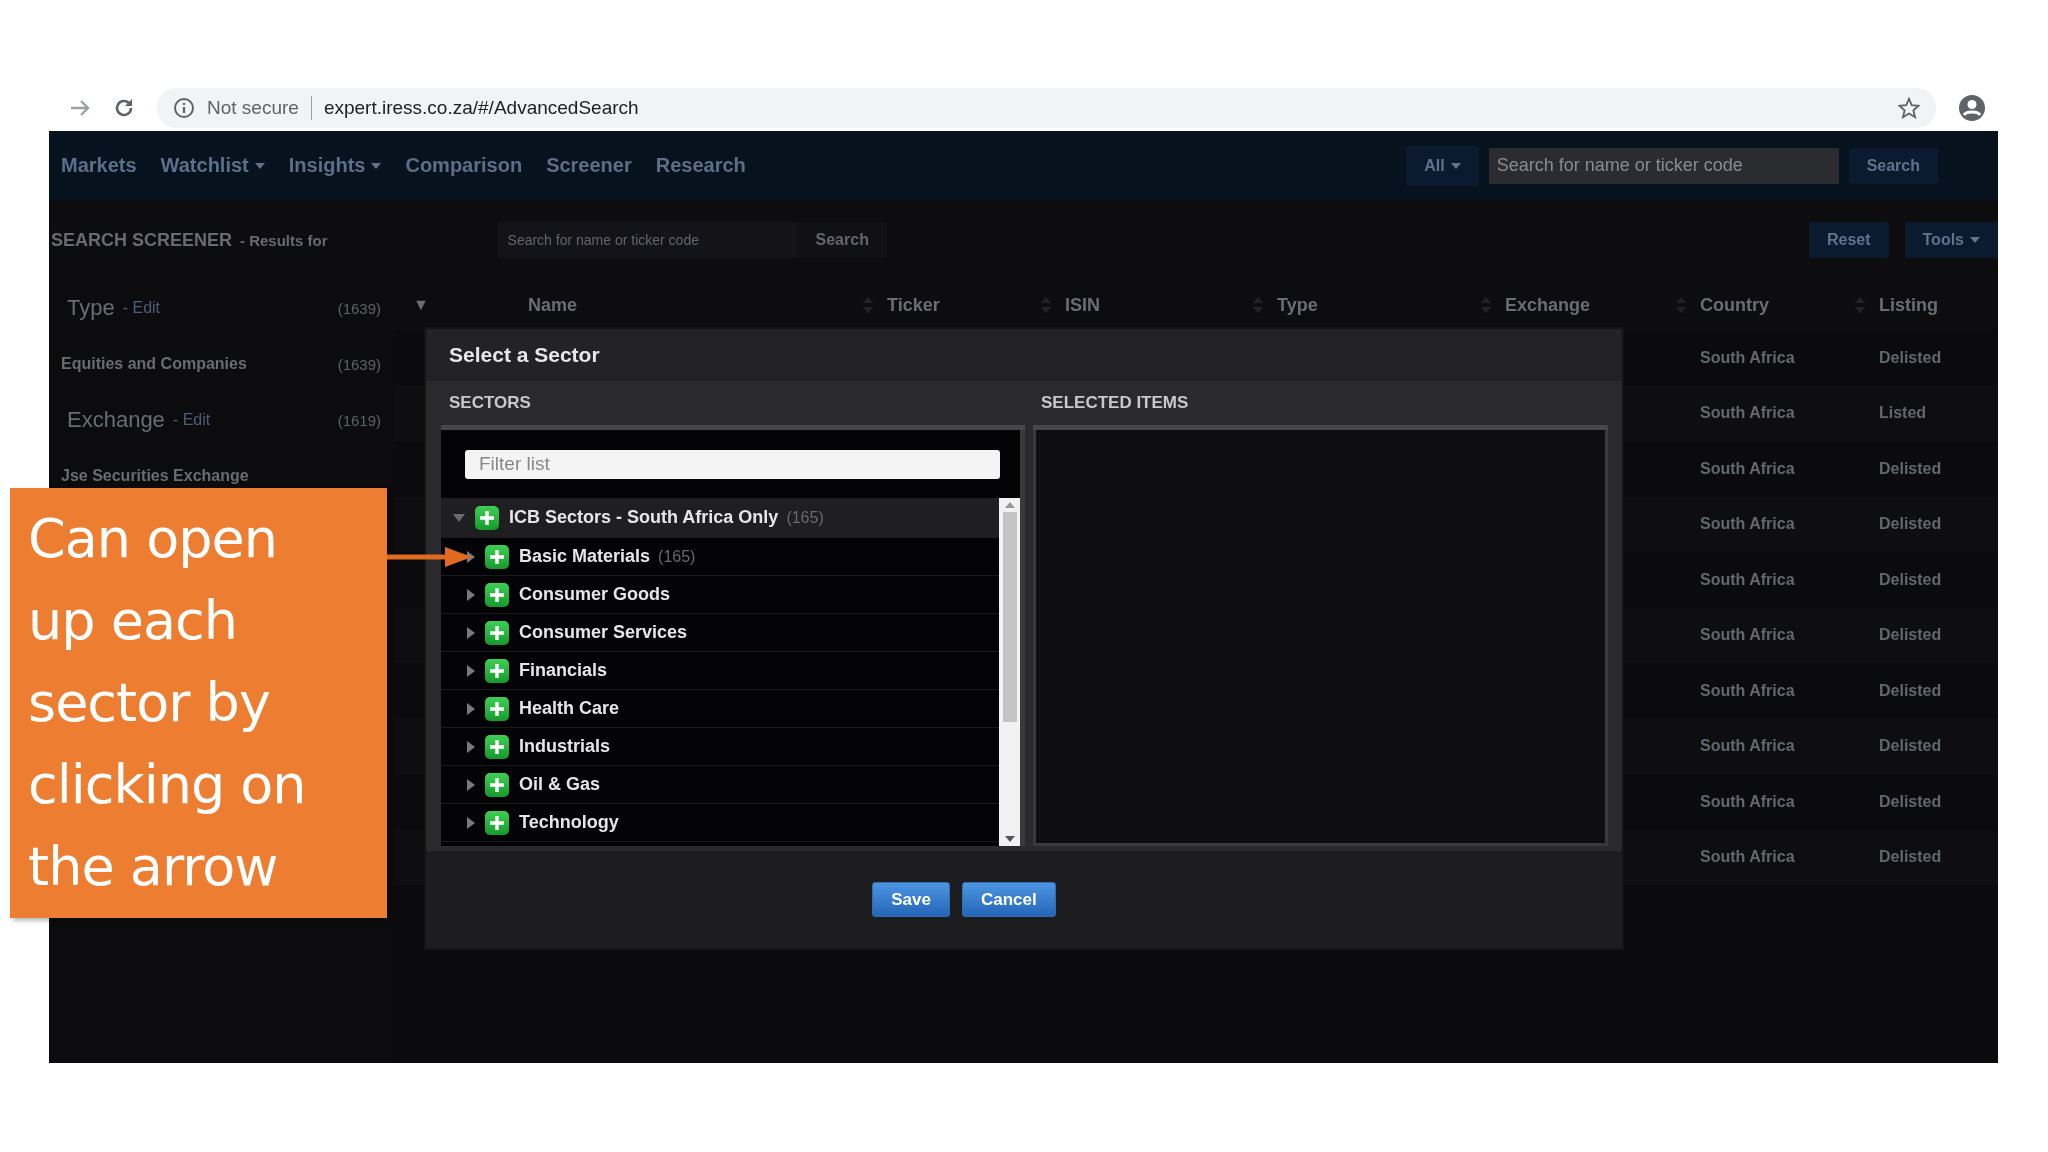  Describe the element at coordinates (569, 822) in the screenshot. I see `sector-label: Technology` at that location.